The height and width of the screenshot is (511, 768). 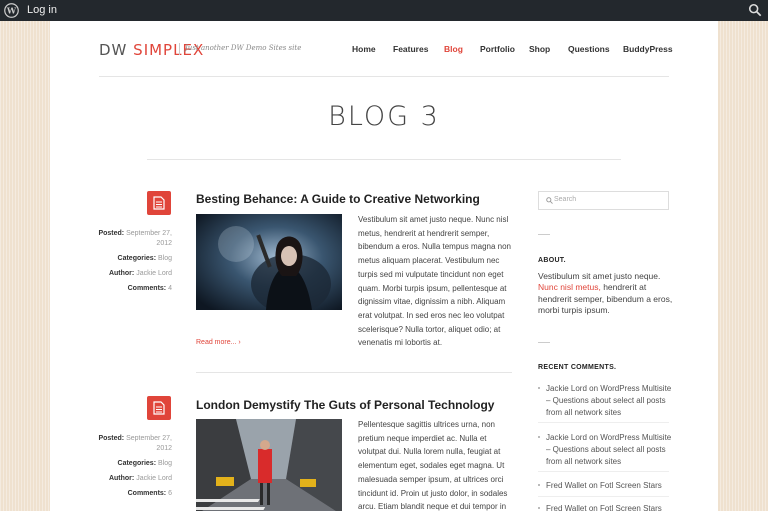 What do you see at coordinates (354, 372) in the screenshot?
I see `post-divider` at bounding box center [354, 372].